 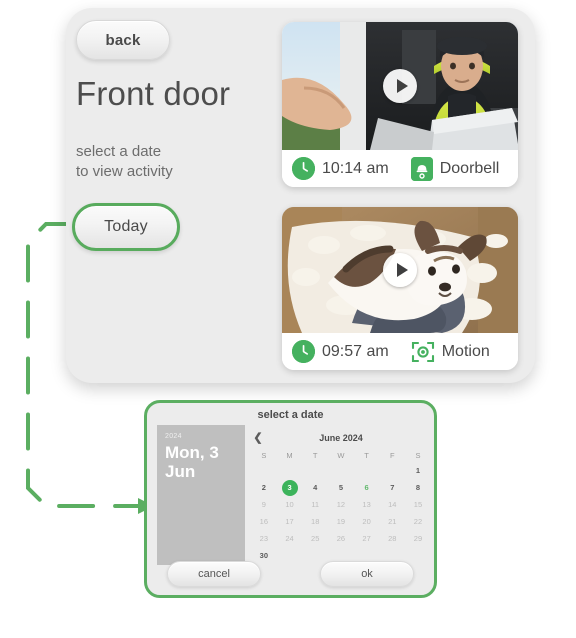 I want to click on calendar-day-label: 17, so click(x=289, y=521).